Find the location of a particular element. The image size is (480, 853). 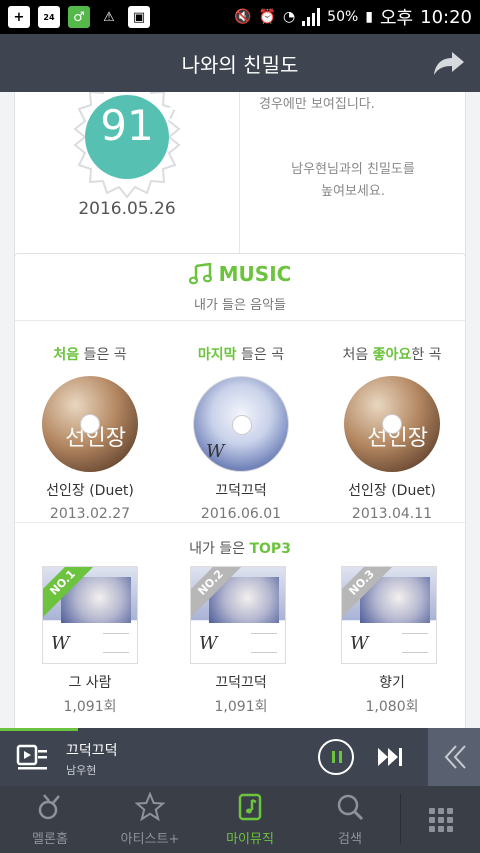

album-disc: W is located at coordinates (241, 424).